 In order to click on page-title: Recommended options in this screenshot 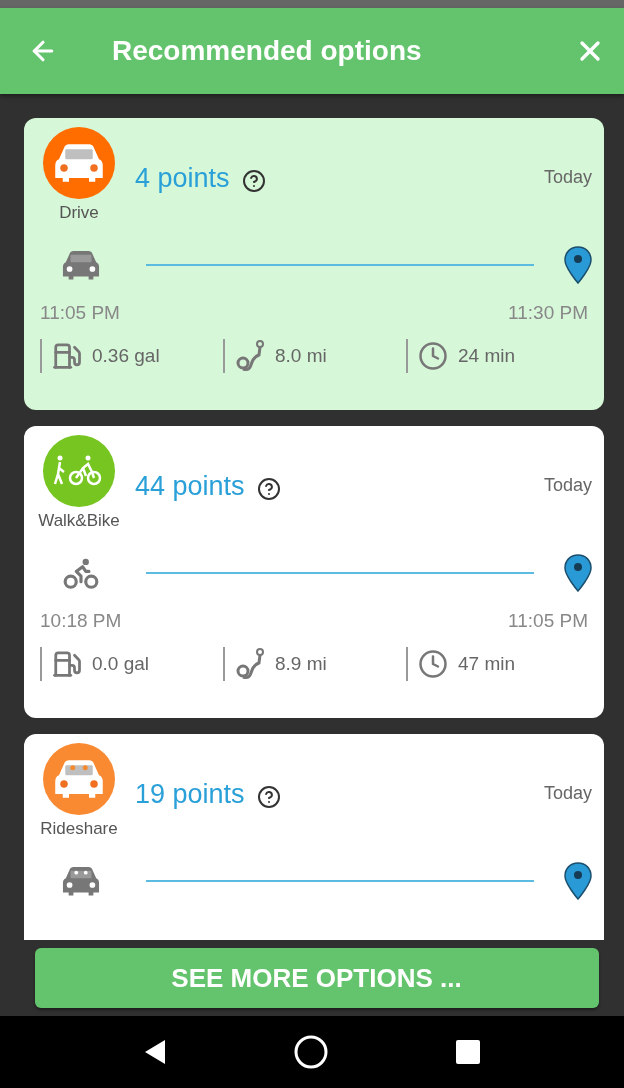, I will do `click(267, 51)`.